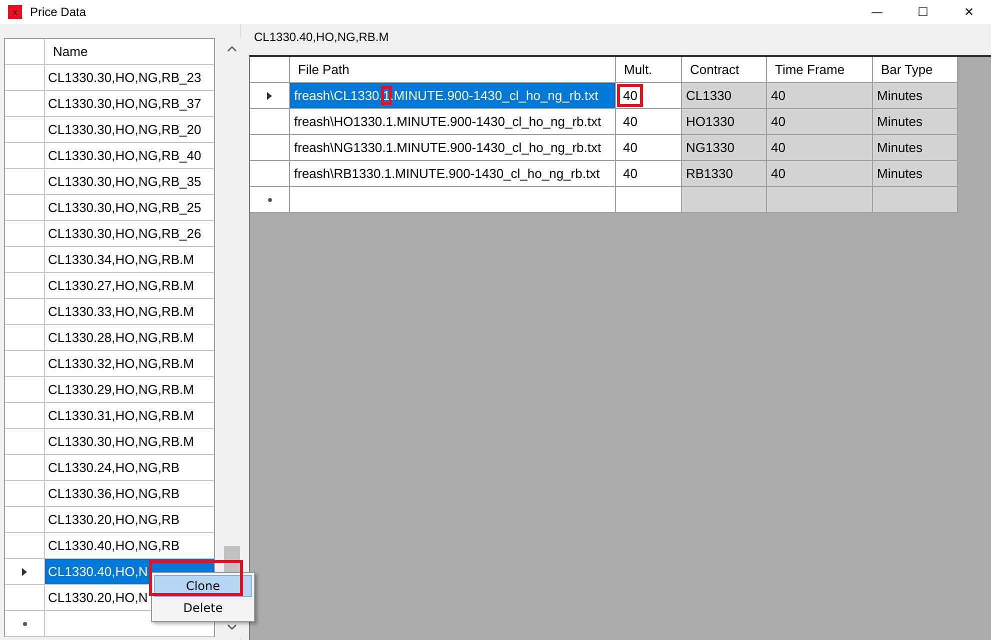  What do you see at coordinates (453, 148) in the screenshot?
I see `file-path-cell: freash\NG1330.1.MINUTE.900-1430_cl_ho_ng_rb.txt` at bounding box center [453, 148].